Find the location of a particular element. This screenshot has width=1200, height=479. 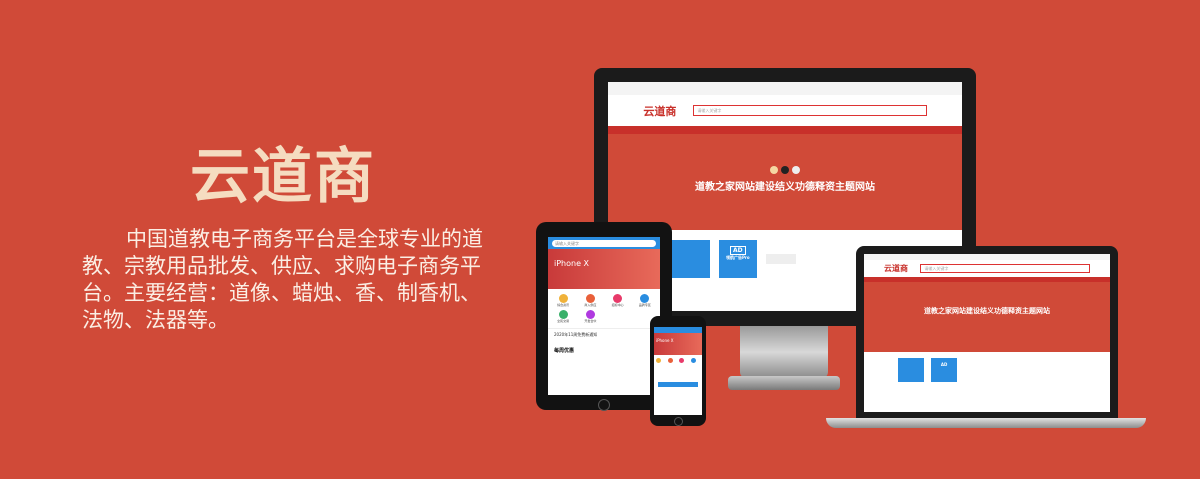

monitor-stand-neck is located at coordinates (784, 352).